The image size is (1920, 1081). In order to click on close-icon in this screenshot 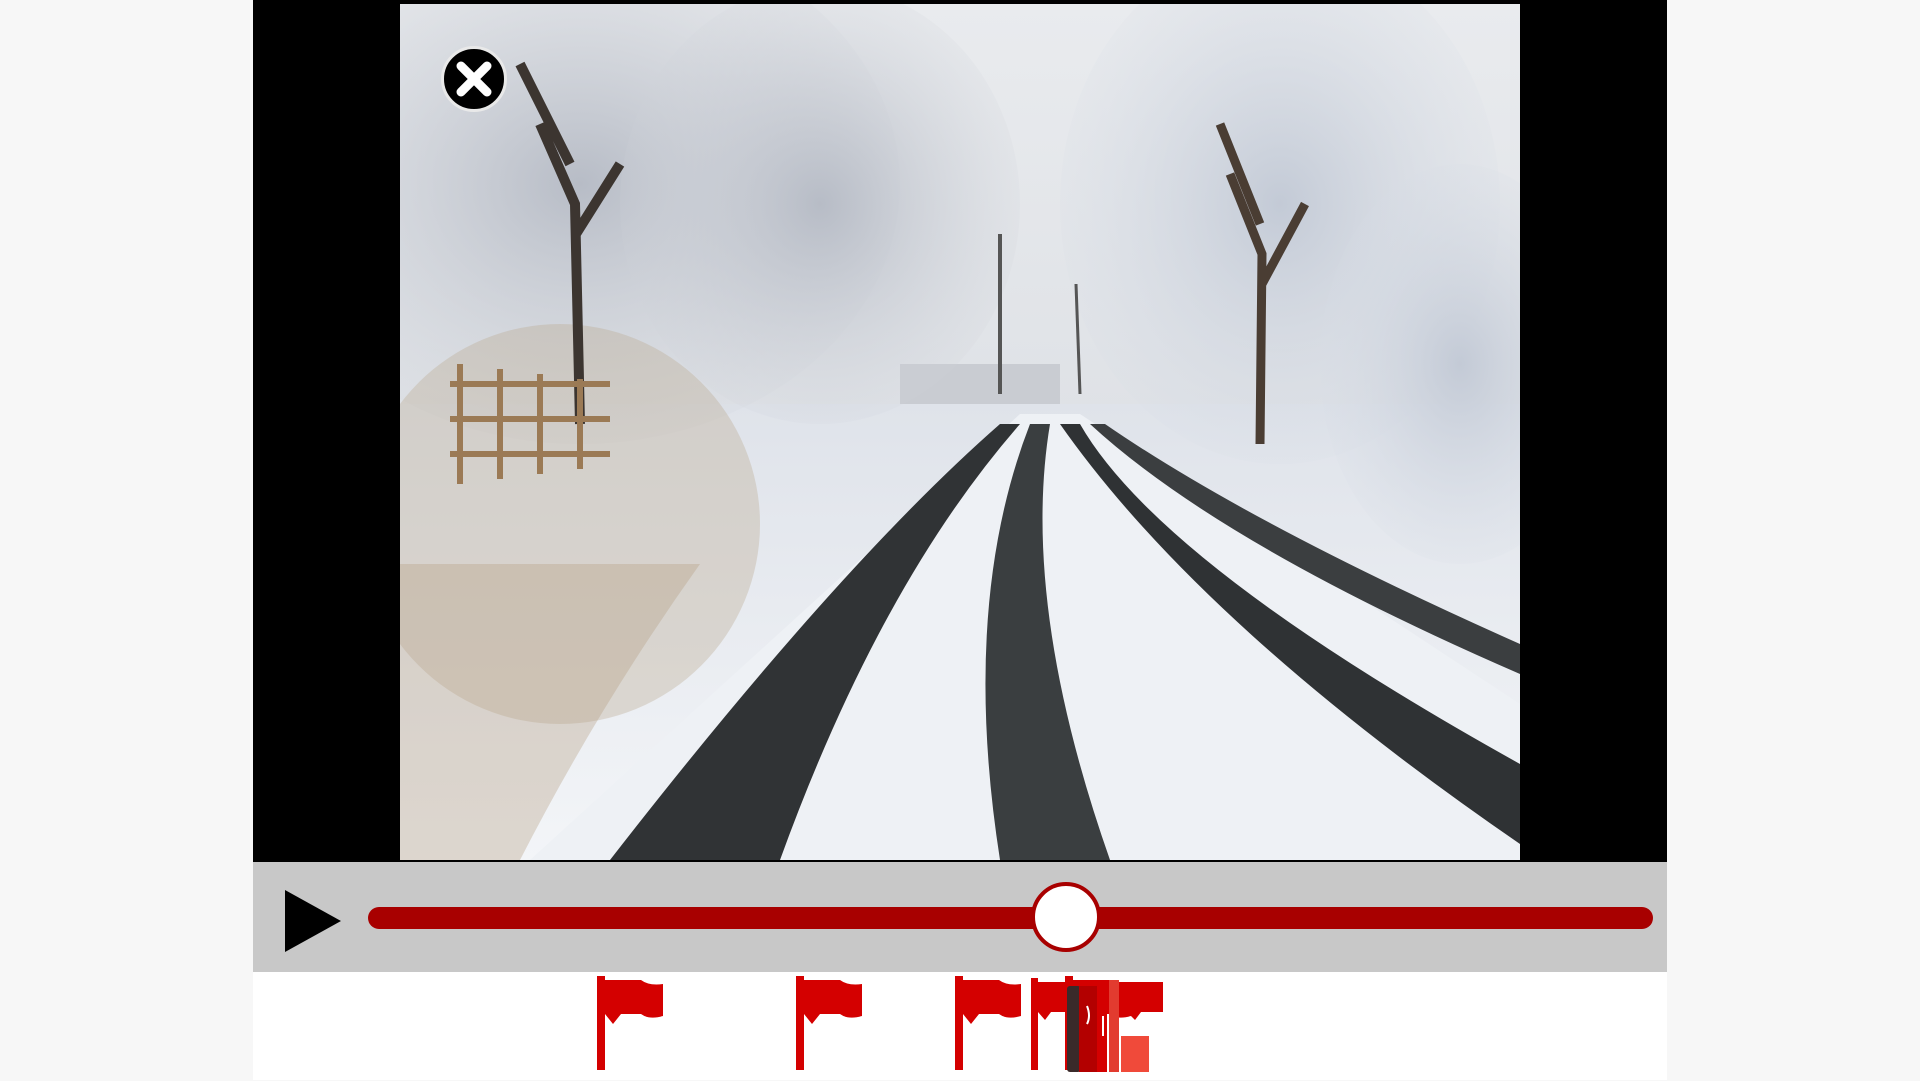, I will do `click(474, 79)`.